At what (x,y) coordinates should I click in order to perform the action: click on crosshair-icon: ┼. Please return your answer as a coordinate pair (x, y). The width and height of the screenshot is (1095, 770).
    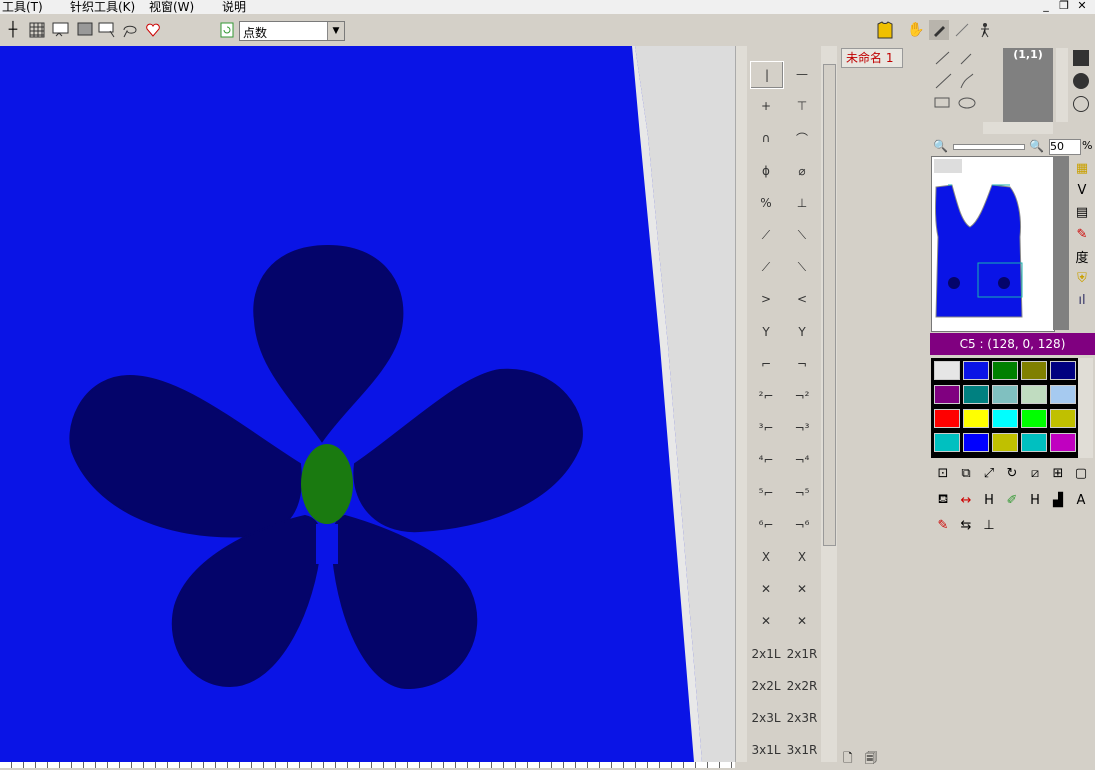
    Looking at the image, I should click on (13, 30).